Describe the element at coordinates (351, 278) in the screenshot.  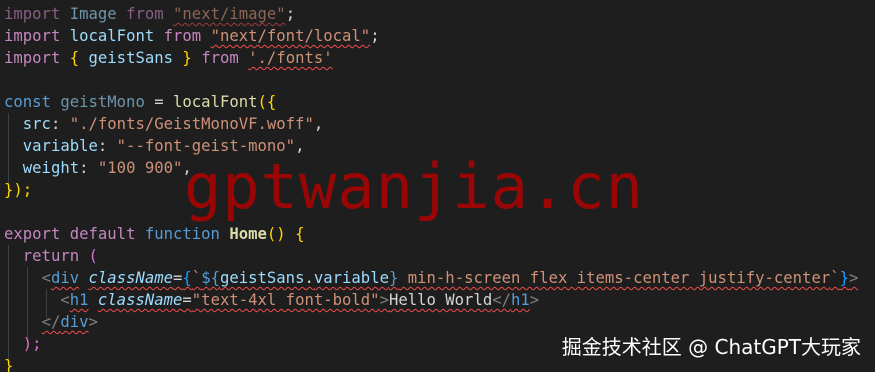
I see `property: variable` at that location.